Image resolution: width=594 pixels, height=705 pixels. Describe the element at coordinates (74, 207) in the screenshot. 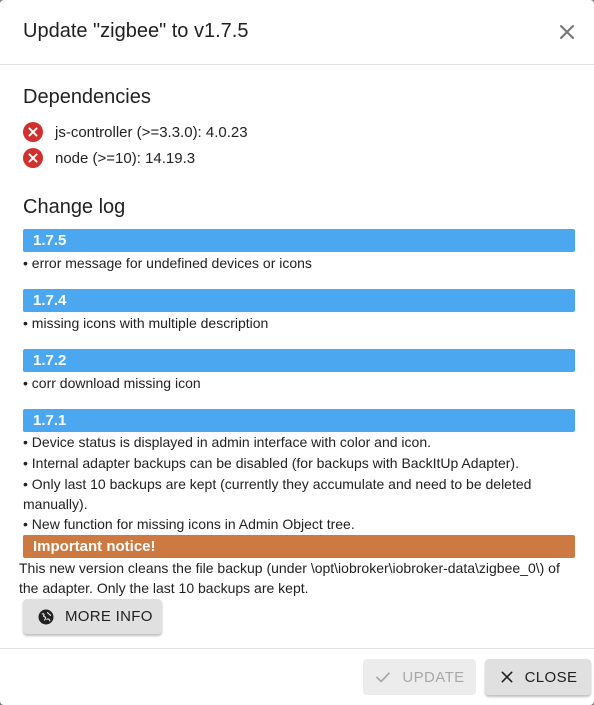

I see `changelog-heading: Change log` at that location.